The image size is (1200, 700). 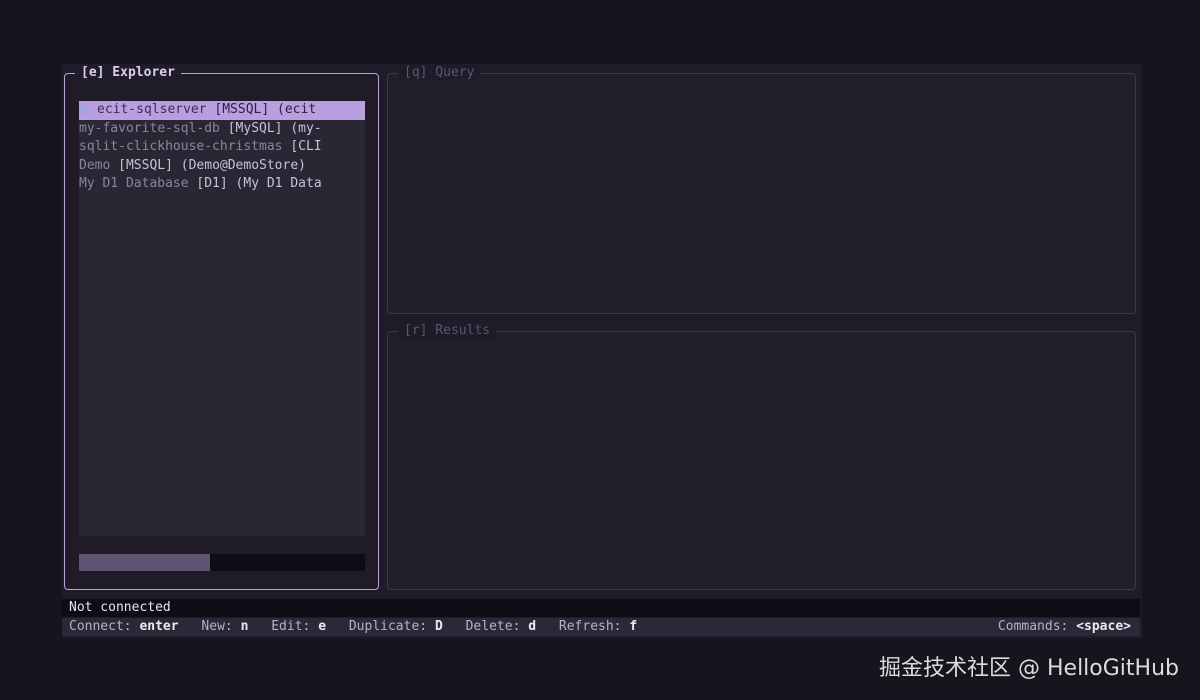 What do you see at coordinates (1033, 626) in the screenshot?
I see `keybinding-label: Commands:` at bounding box center [1033, 626].